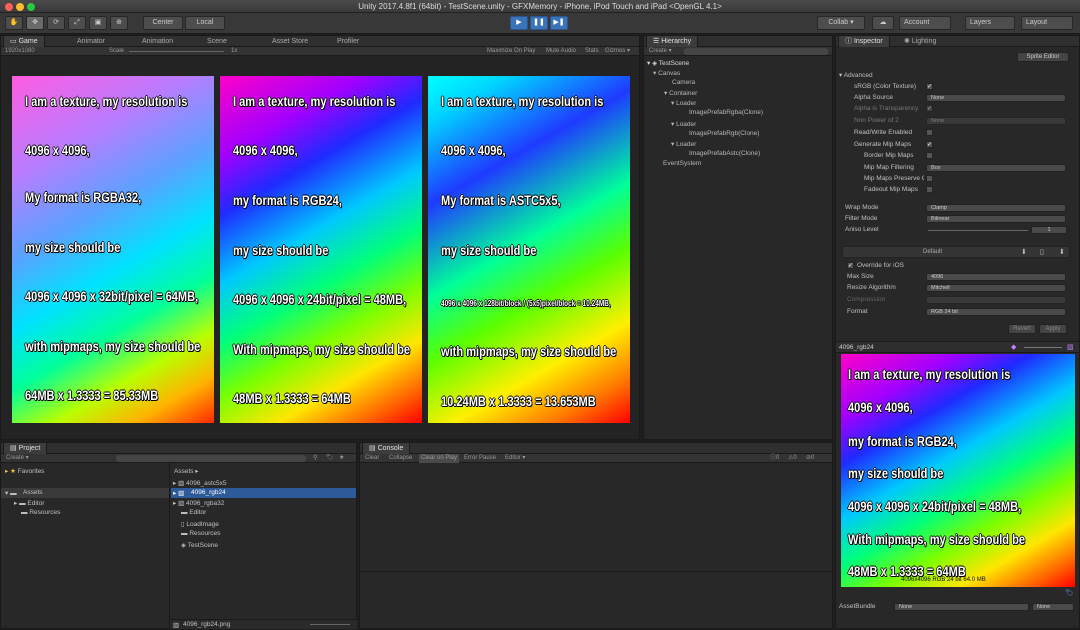 The width and height of the screenshot is (1080, 630). I want to click on hierarchy-create-dropdown: Create ▾, so click(660, 51).